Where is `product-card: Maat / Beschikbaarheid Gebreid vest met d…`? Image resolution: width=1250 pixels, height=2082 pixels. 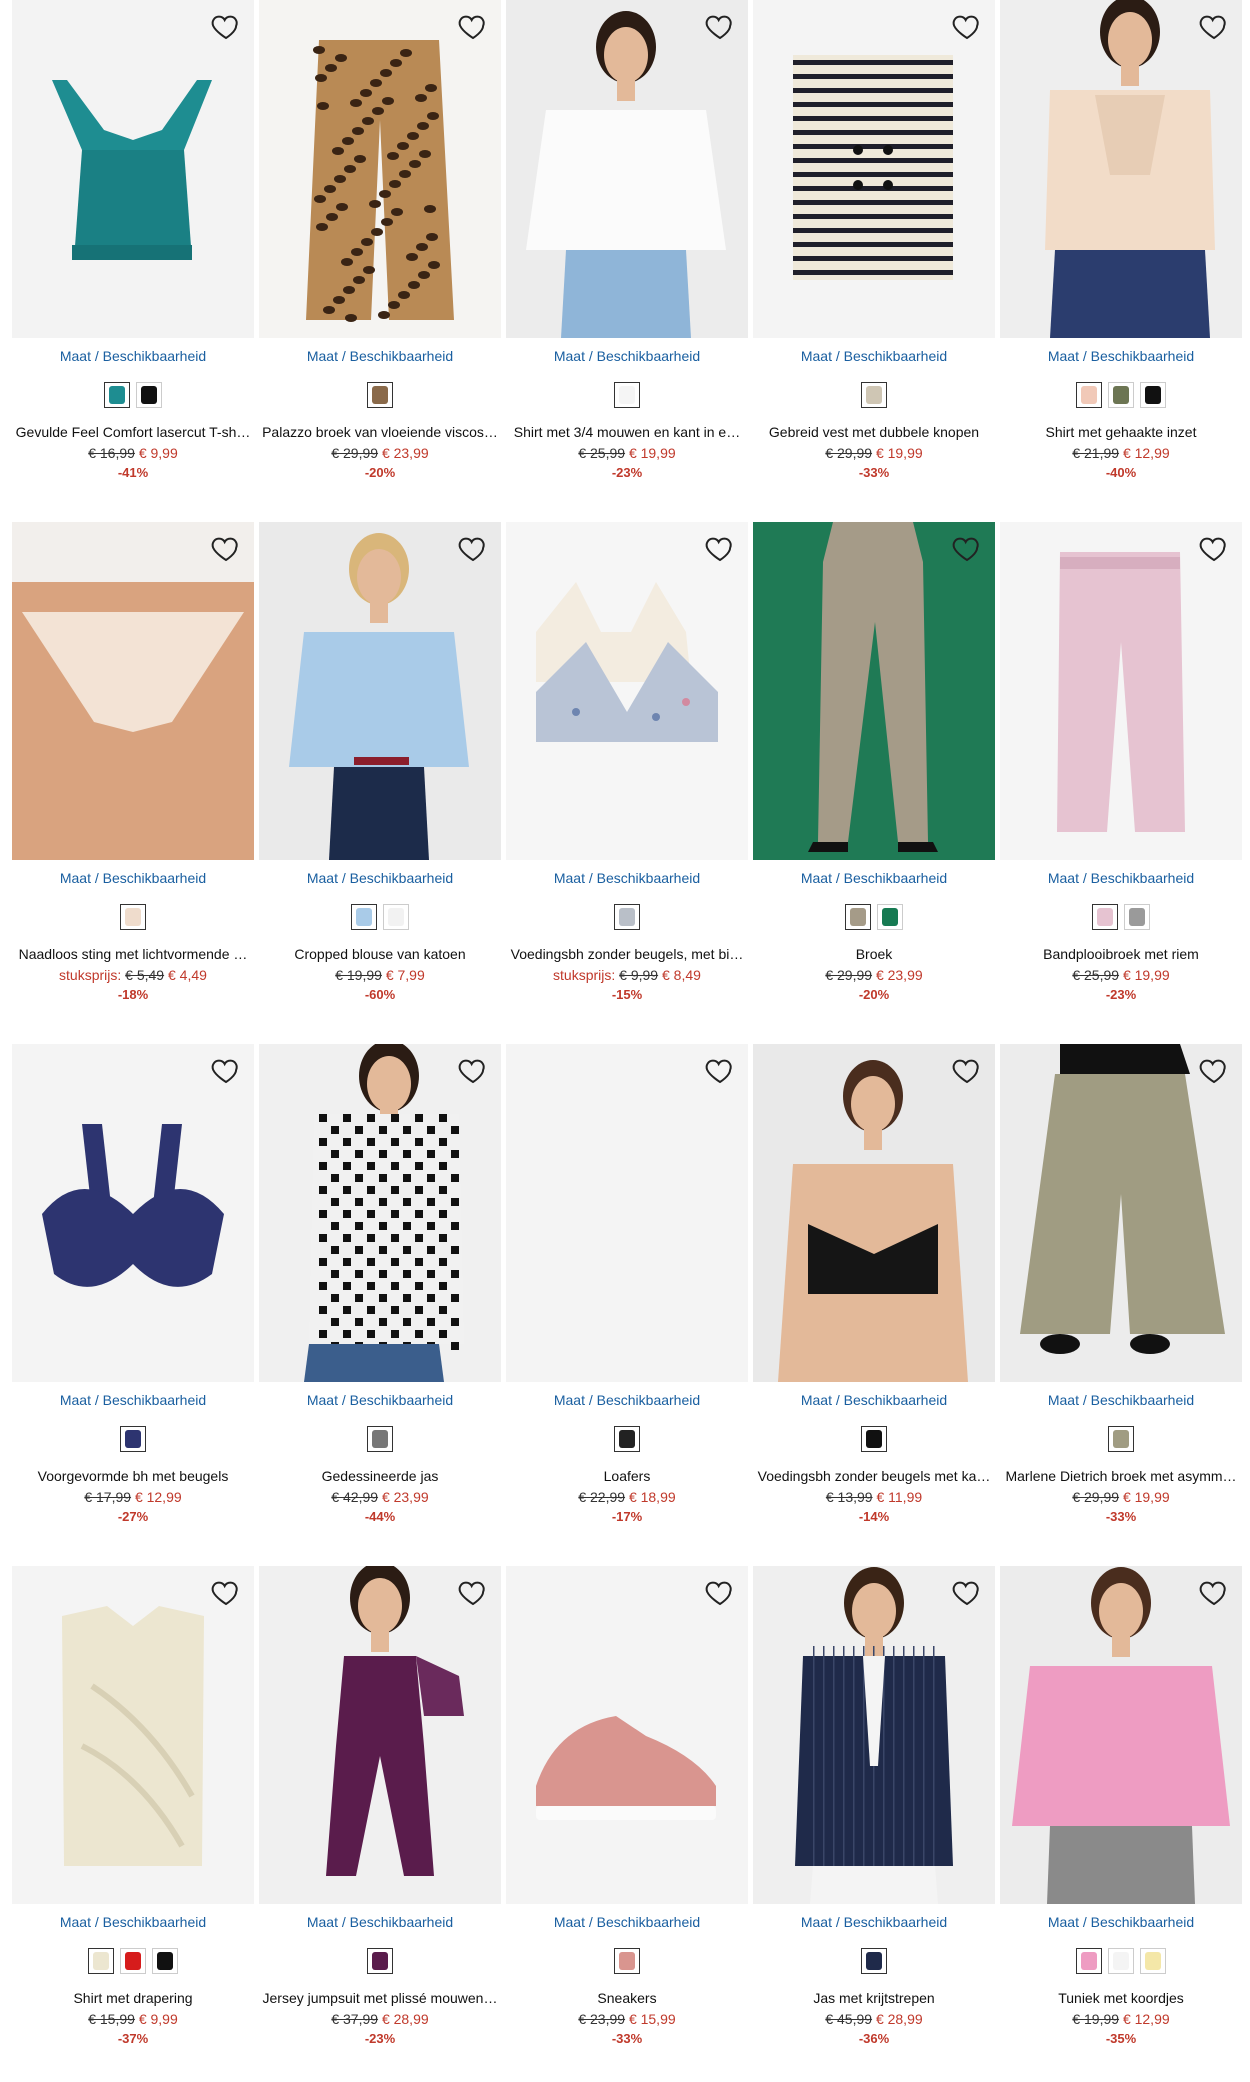 product-card: Maat / Beschikbaarheid Gebreid vest met d… is located at coordinates (874, 250).